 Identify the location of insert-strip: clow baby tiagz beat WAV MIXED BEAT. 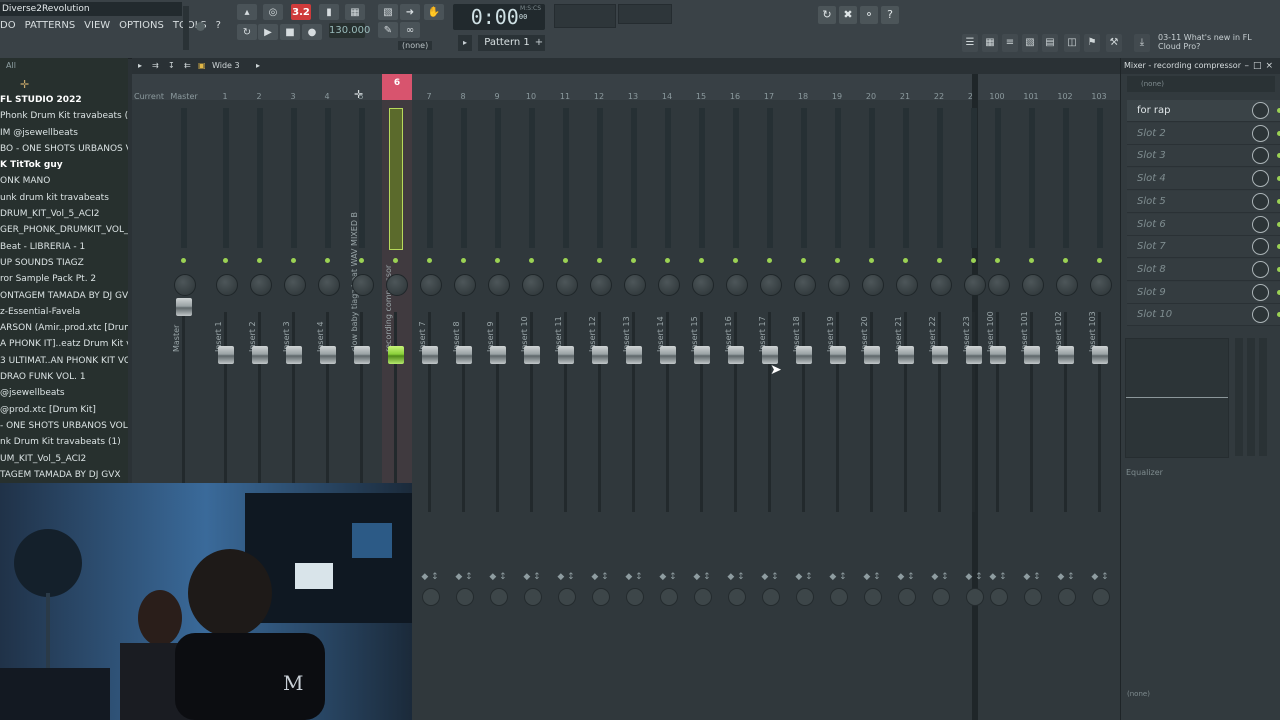
(362, 320).